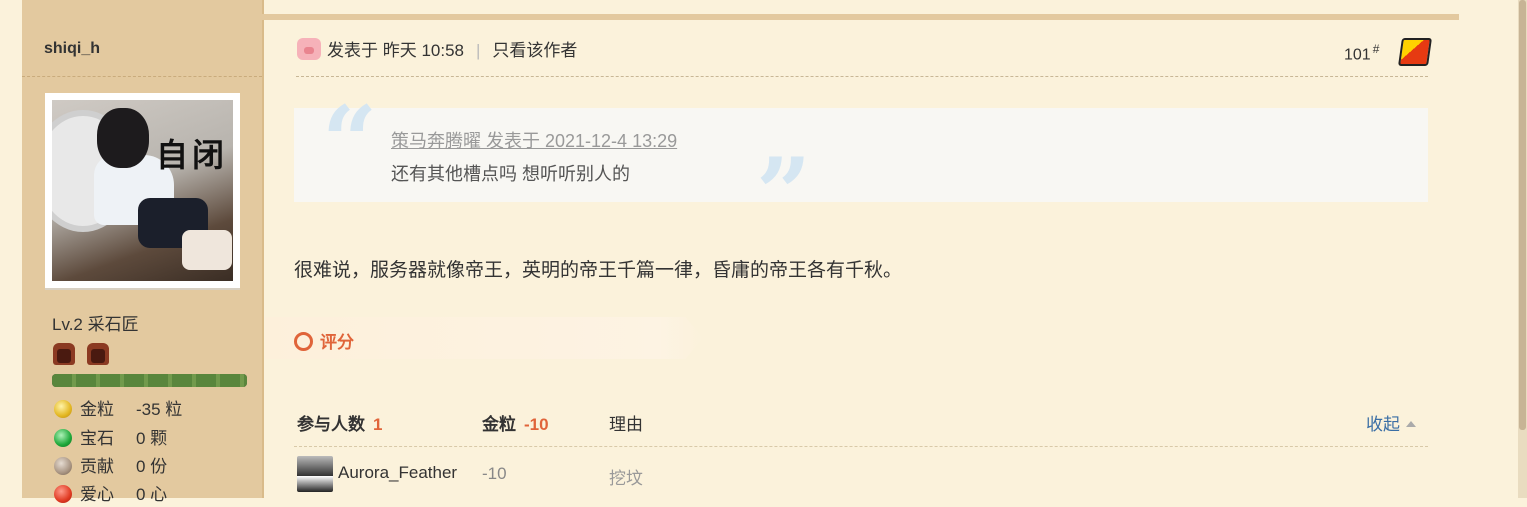 Image resolution: width=1527 pixels, height=507 pixels. I want to click on rating-ring-icon, so click(303, 341).